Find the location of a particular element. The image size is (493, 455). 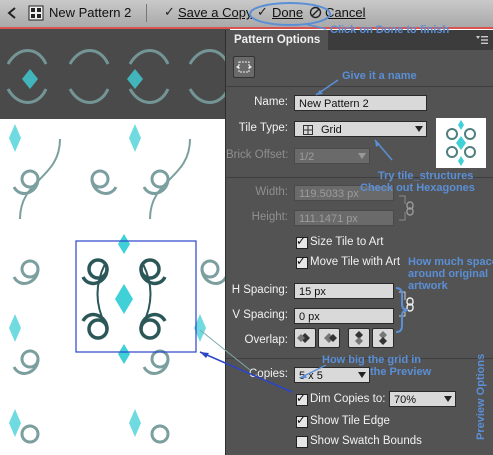

spacing-hint-line-1: How much space is located at coordinates (450, 262).